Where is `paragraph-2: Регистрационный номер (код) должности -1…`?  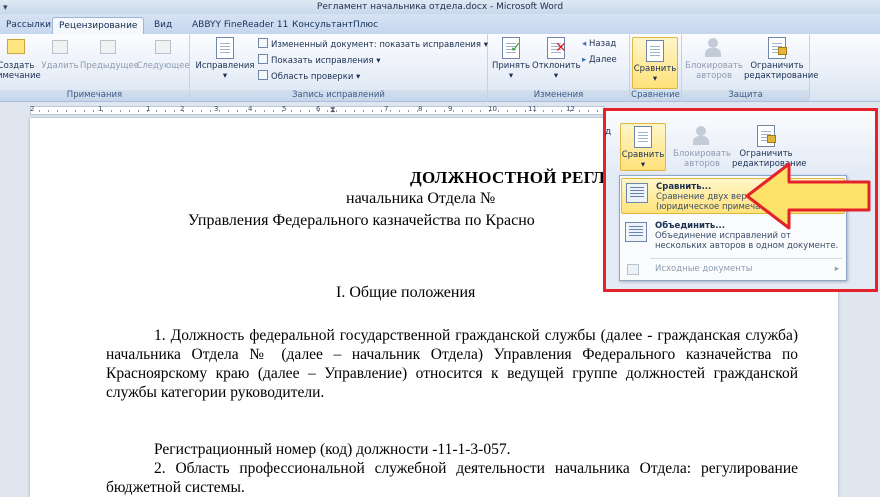
paragraph-2: Регистрационный номер (код) должности -1… is located at coordinates (332, 449).